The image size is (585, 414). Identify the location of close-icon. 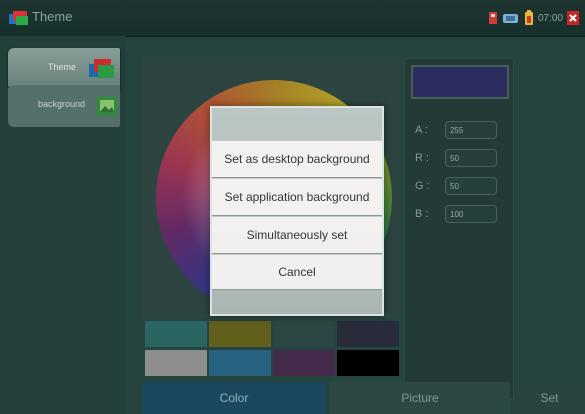
(573, 18).